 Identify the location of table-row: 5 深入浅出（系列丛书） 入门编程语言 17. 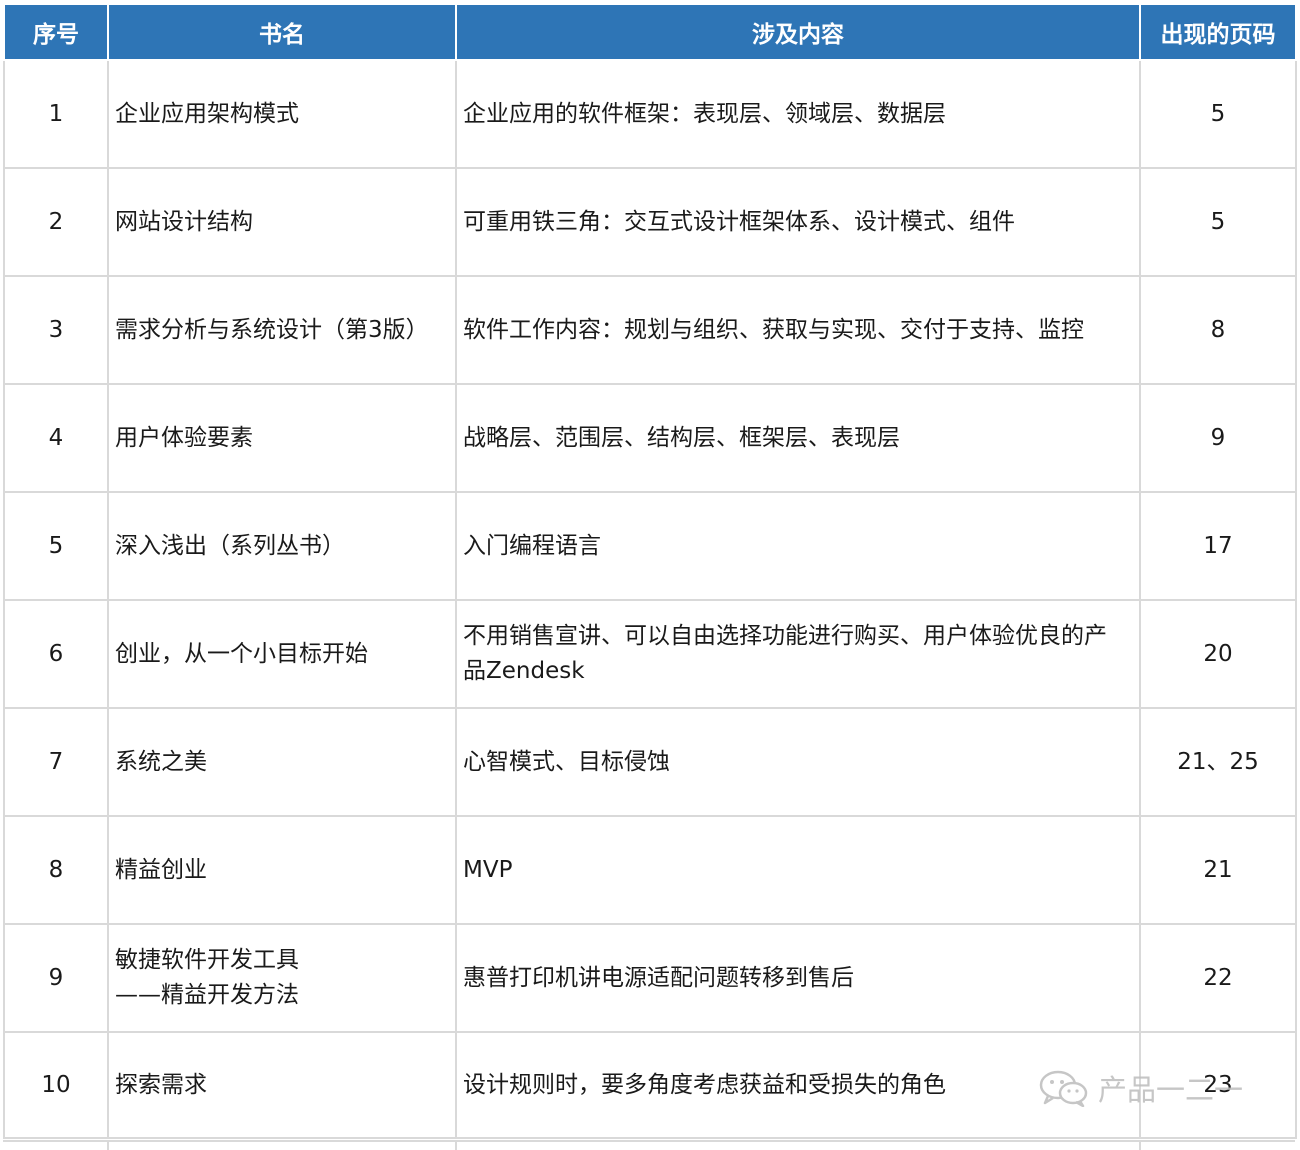
(650, 546).